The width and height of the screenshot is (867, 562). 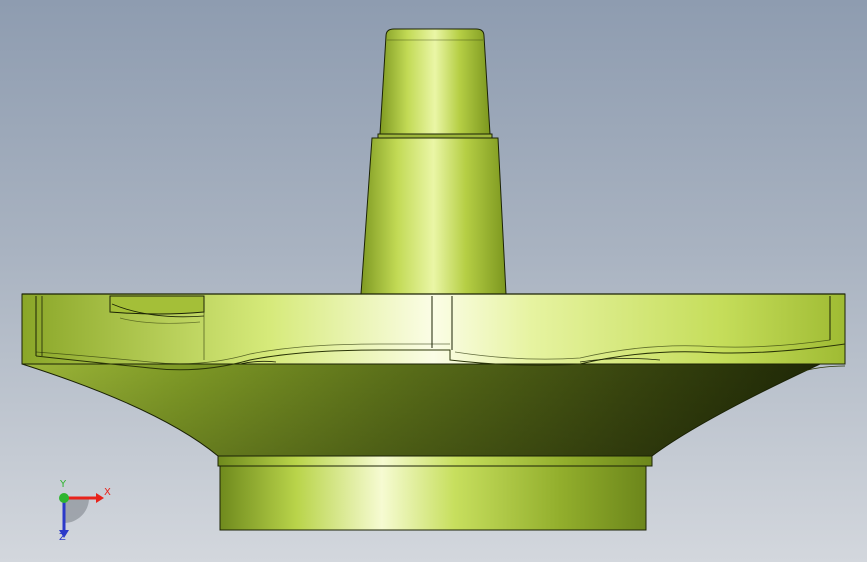 I want to click on upper-shaft, so click(x=435, y=81).